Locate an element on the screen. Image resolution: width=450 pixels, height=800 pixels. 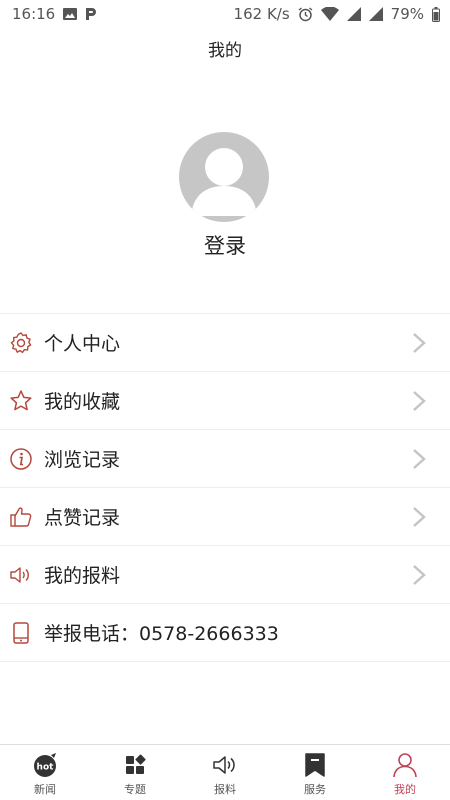
status-bar: 16:16 162 K/s 79% is located at coordinates (225, 14).